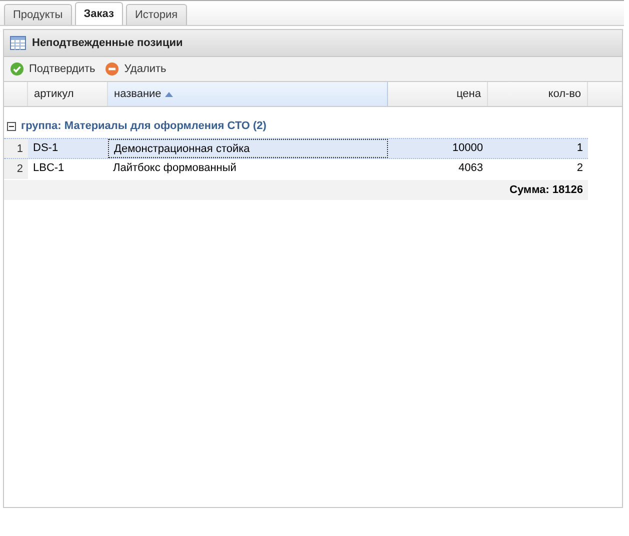 The width and height of the screenshot is (629, 536). I want to click on delete-button: Удалить, so click(135, 69).